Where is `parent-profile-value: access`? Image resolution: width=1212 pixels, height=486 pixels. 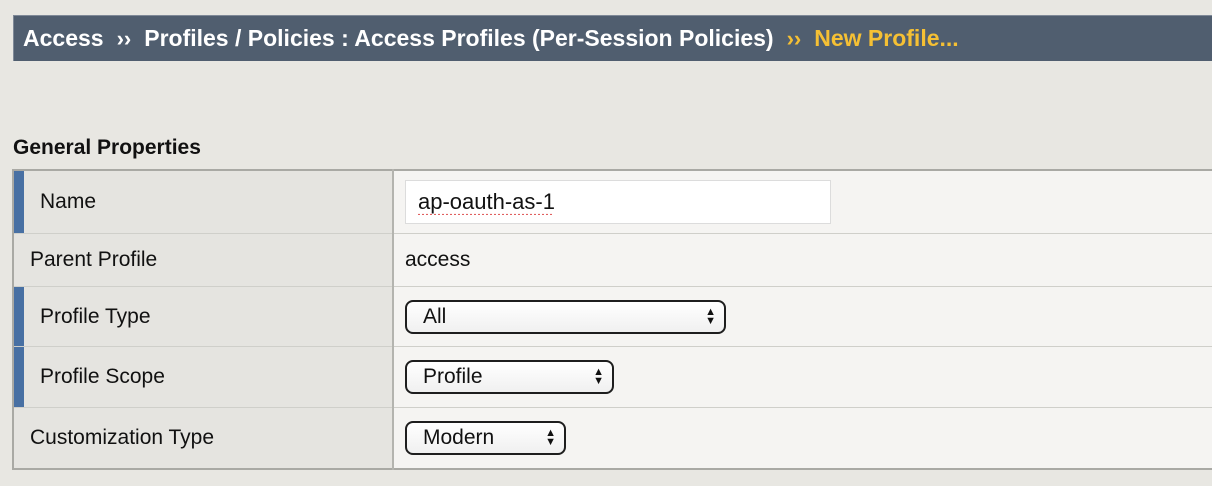
parent-profile-value: access is located at coordinates (438, 259).